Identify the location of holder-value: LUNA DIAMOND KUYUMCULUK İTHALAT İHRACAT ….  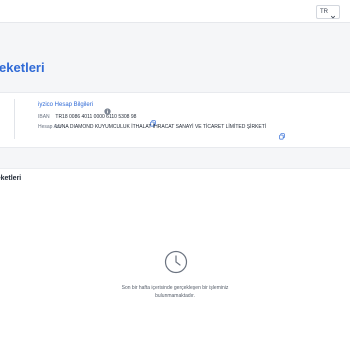
(161, 127).